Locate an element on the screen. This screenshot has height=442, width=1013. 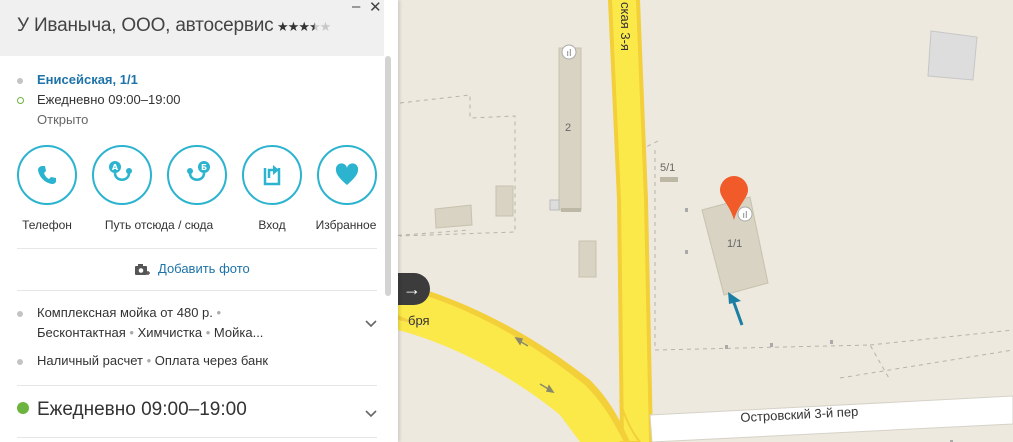
minimize-button: – is located at coordinates (356, 7).